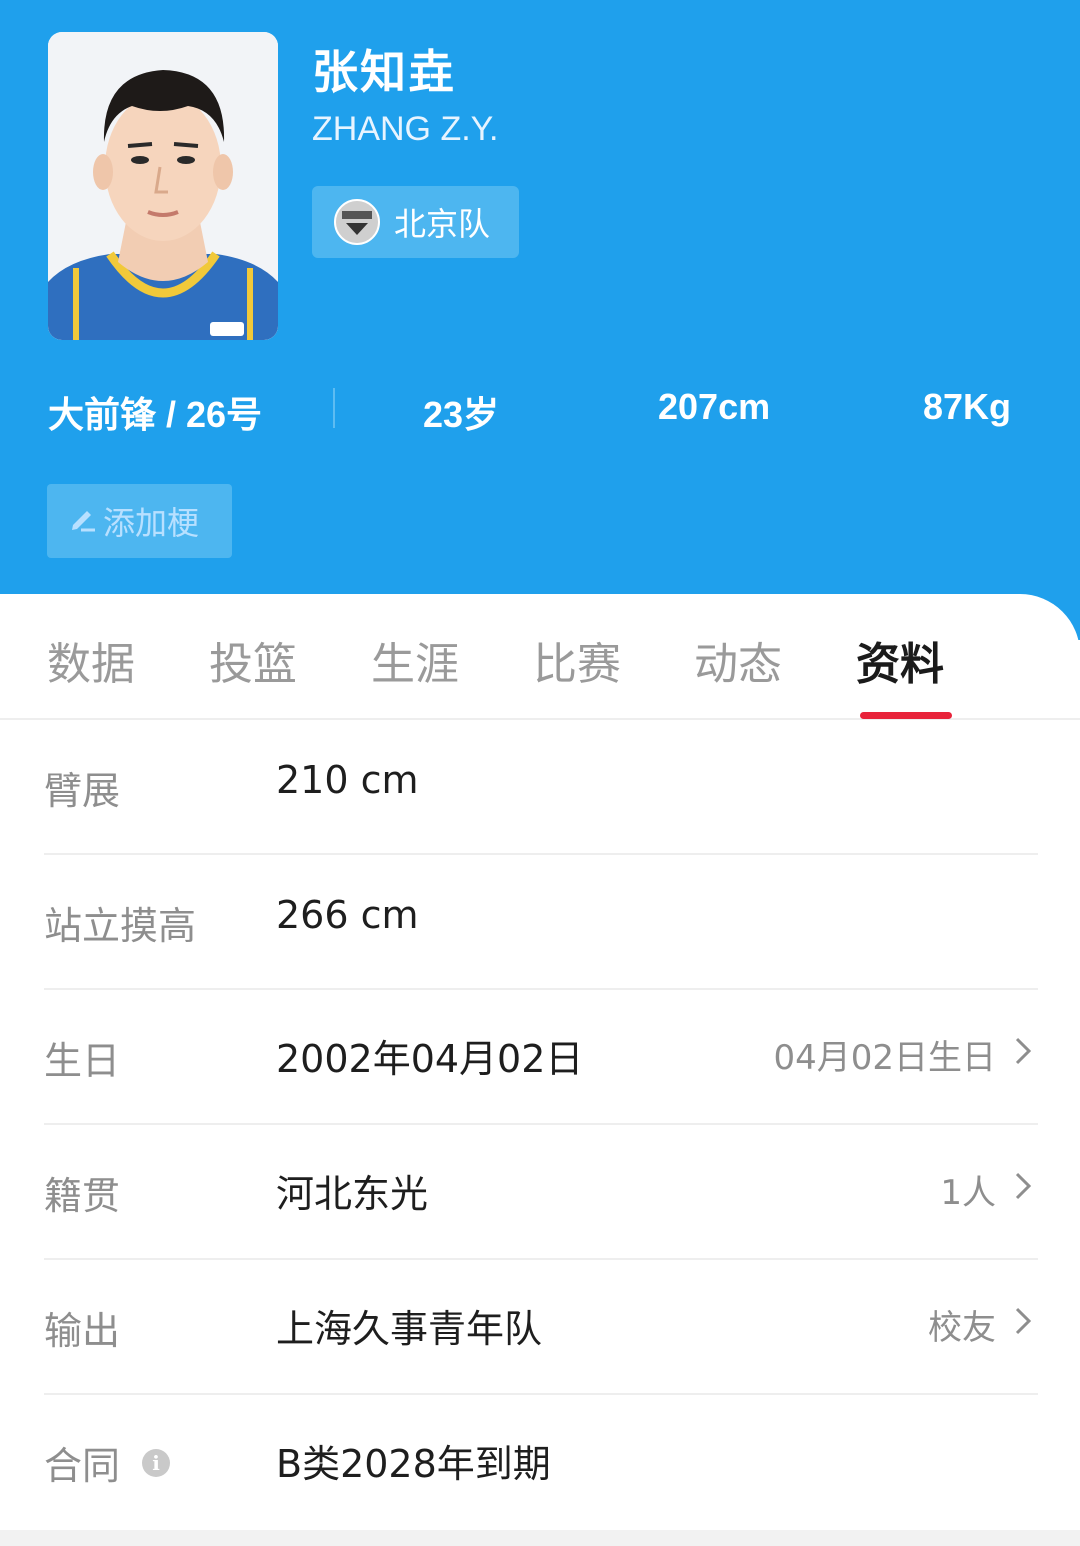 The image size is (1080, 1546). I want to click on row-value: B类2028年到期, so click(413, 1464).